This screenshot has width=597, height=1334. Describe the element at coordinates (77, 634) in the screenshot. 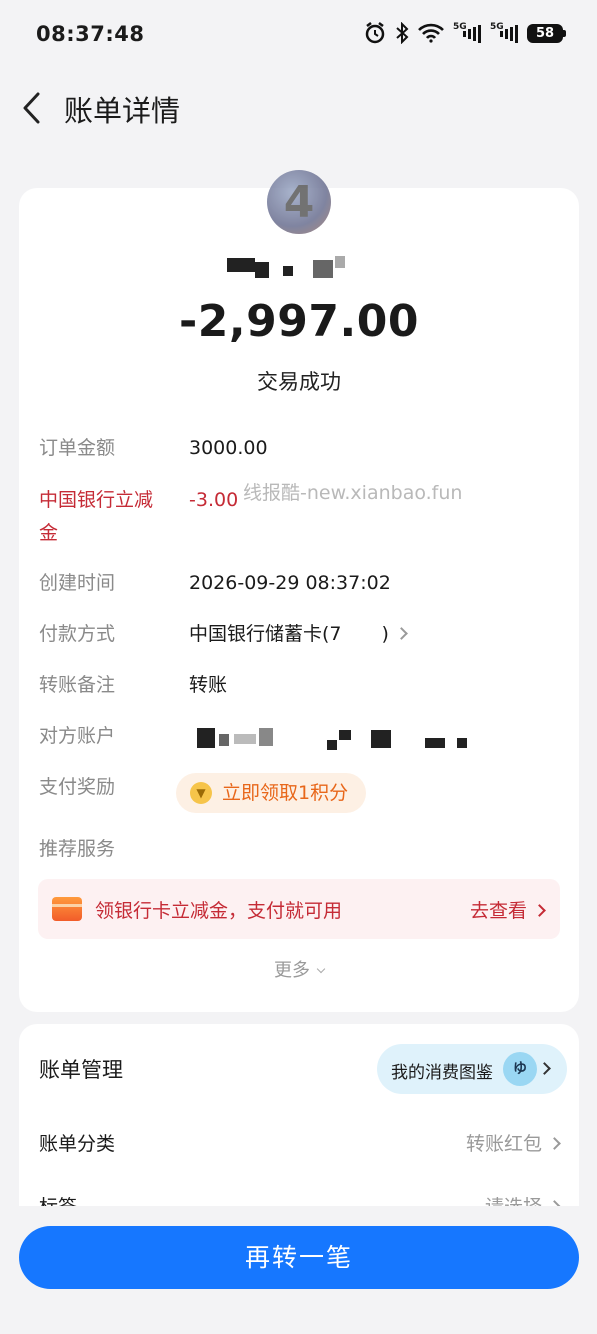

I see `detail-label: 付款方式` at that location.